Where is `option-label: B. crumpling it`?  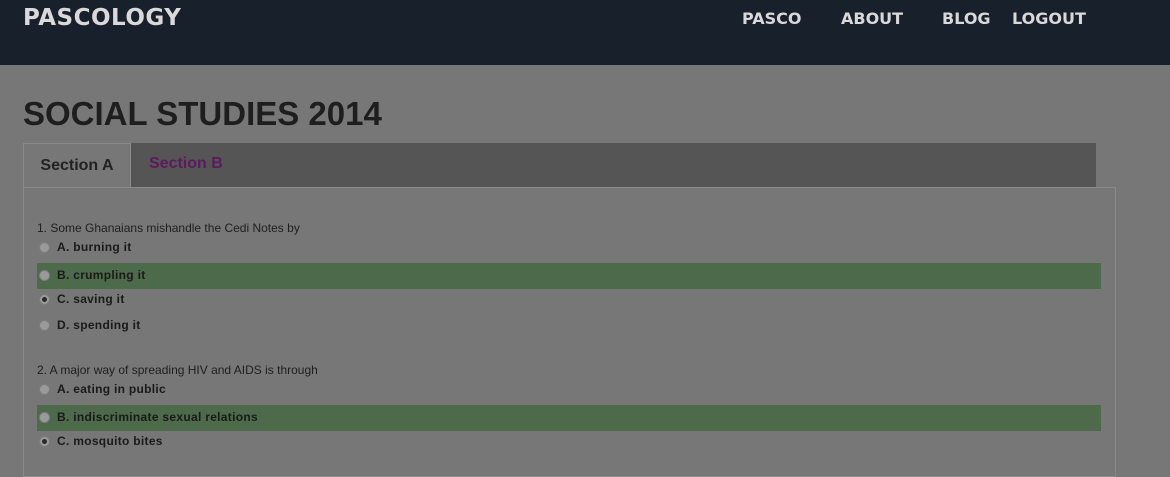
option-label: B. crumpling it is located at coordinates (101, 275).